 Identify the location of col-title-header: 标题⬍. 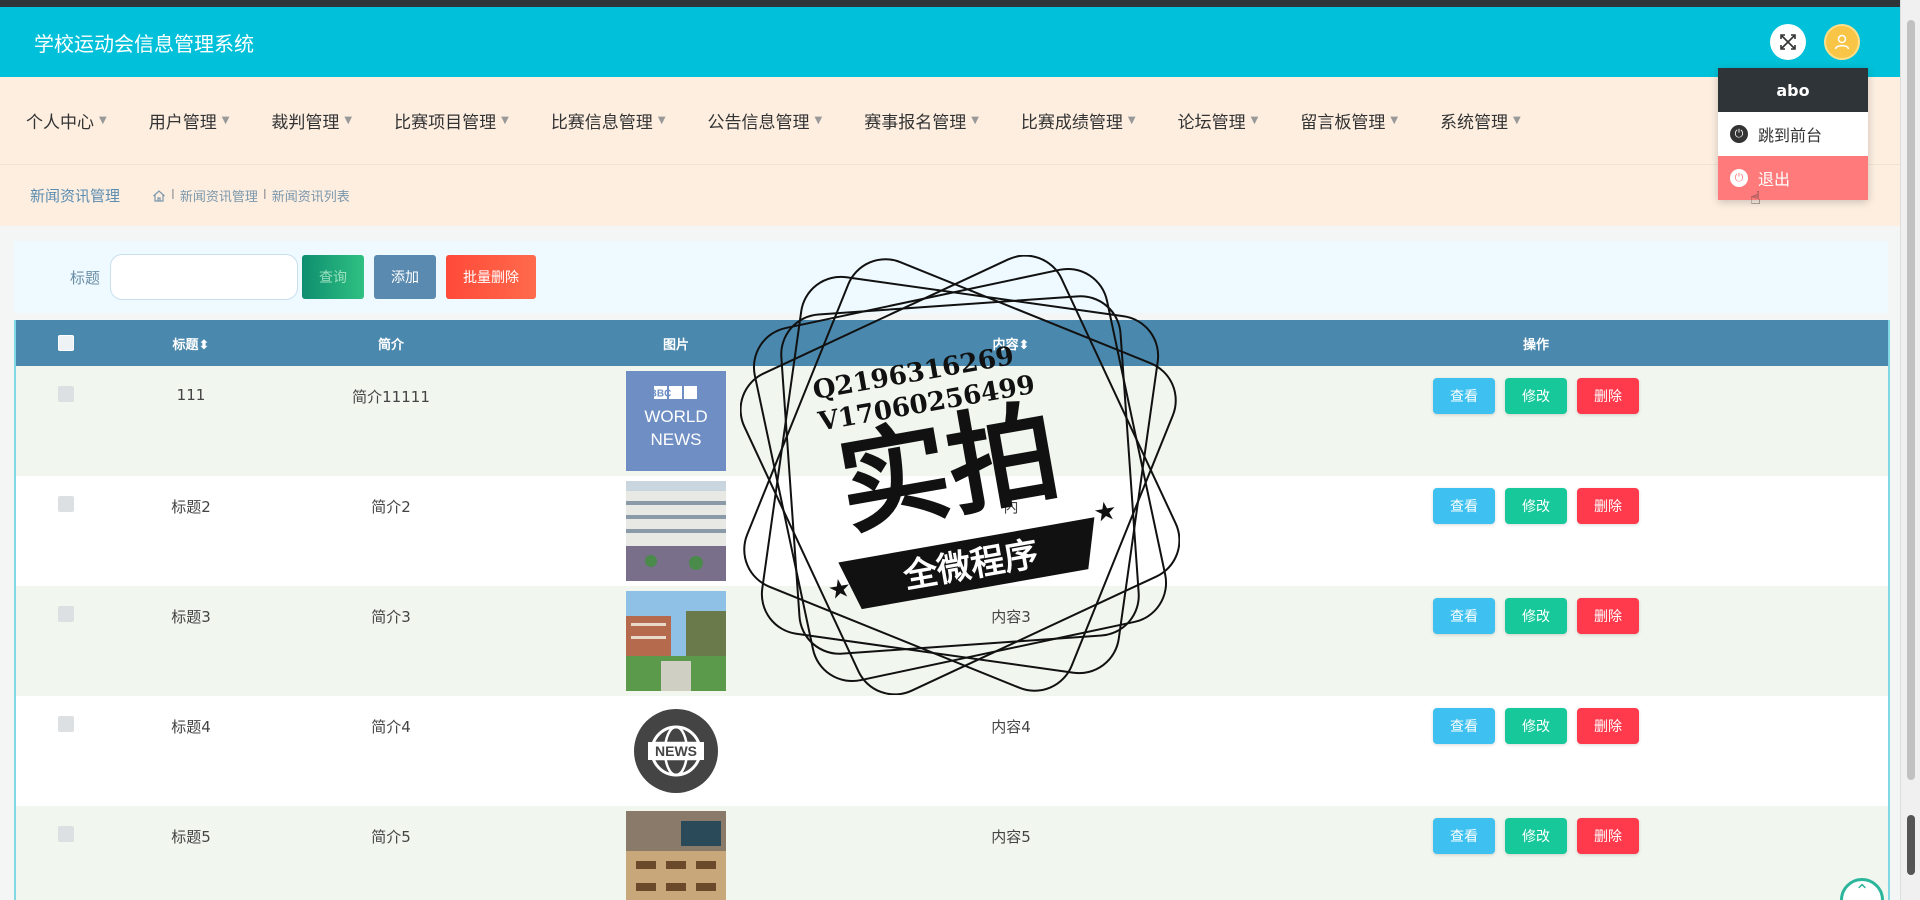
(191, 343).